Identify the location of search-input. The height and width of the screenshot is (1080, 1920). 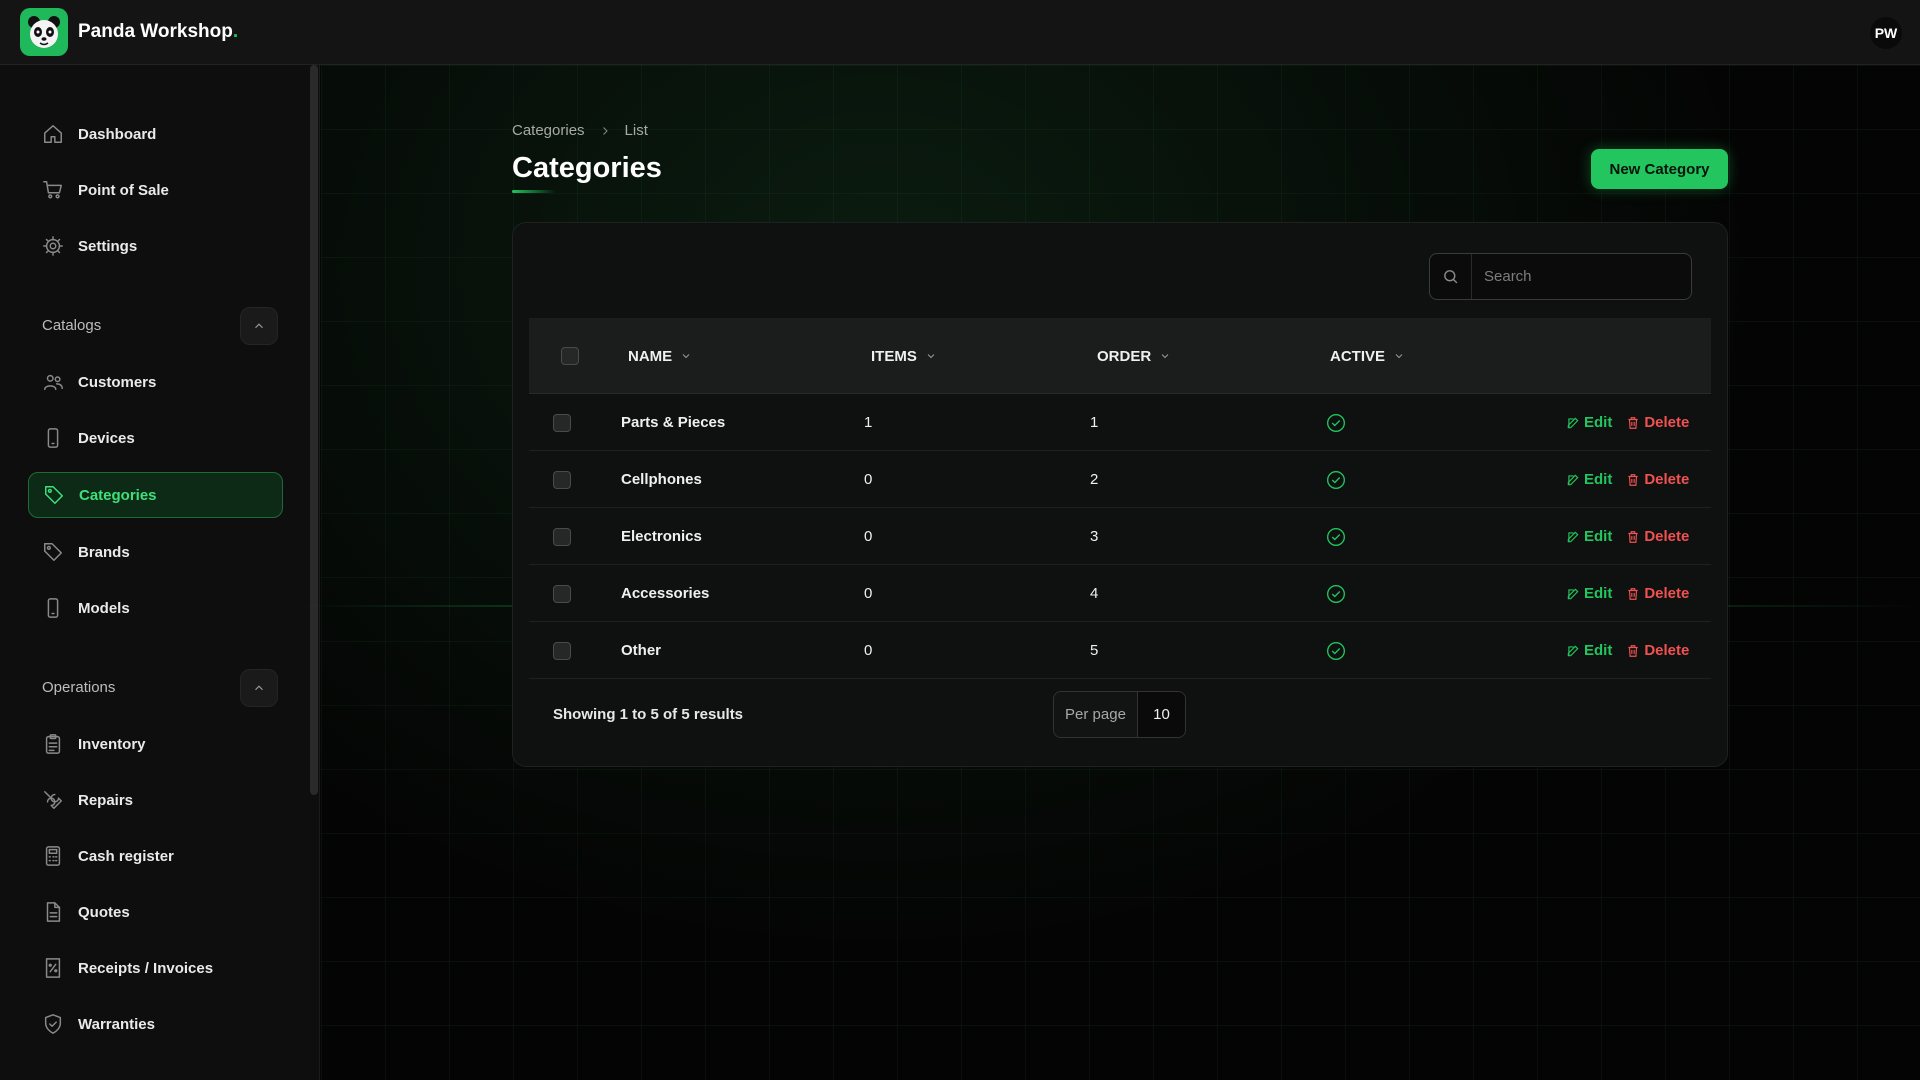
(1572, 276).